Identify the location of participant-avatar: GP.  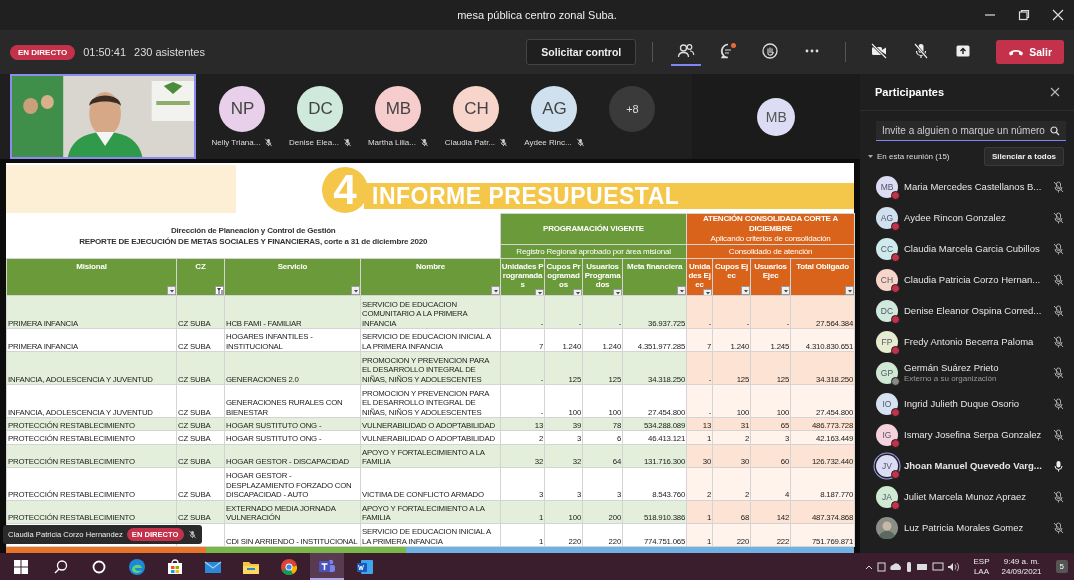
(887, 372).